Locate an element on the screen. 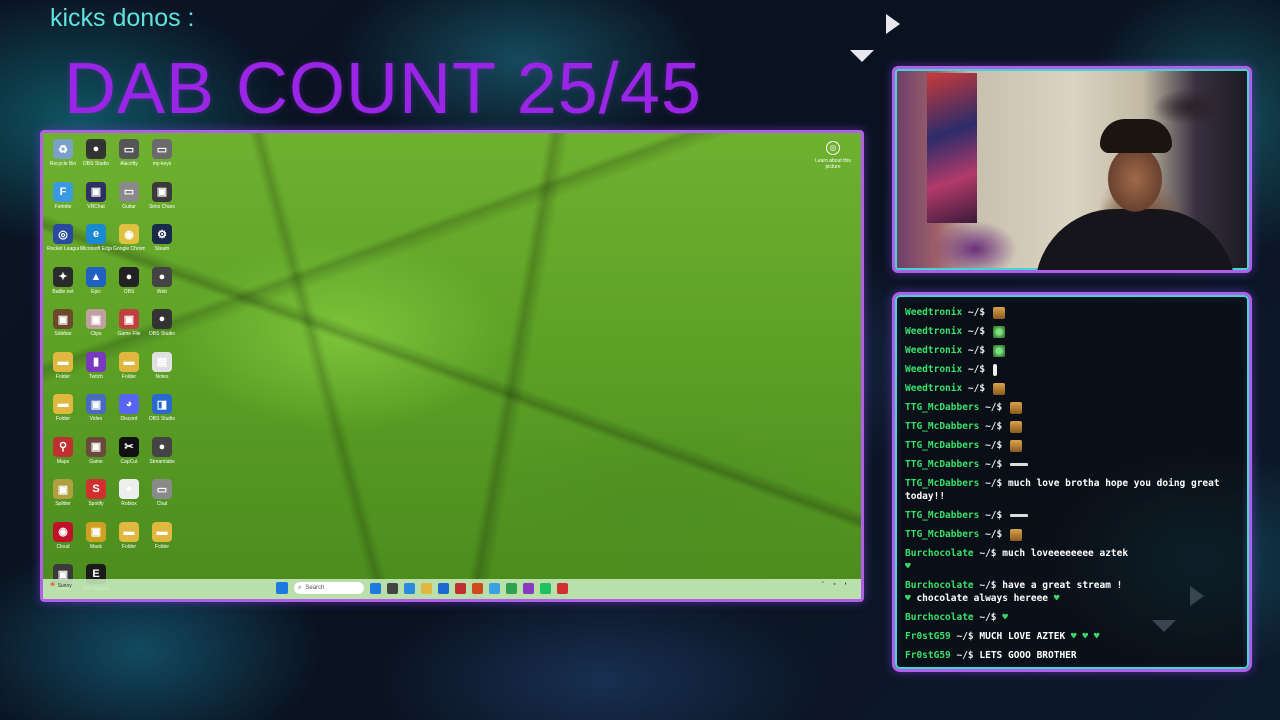 The height and width of the screenshot is (720, 1280). desktop-icon-label: Steam is located at coordinates (162, 249).